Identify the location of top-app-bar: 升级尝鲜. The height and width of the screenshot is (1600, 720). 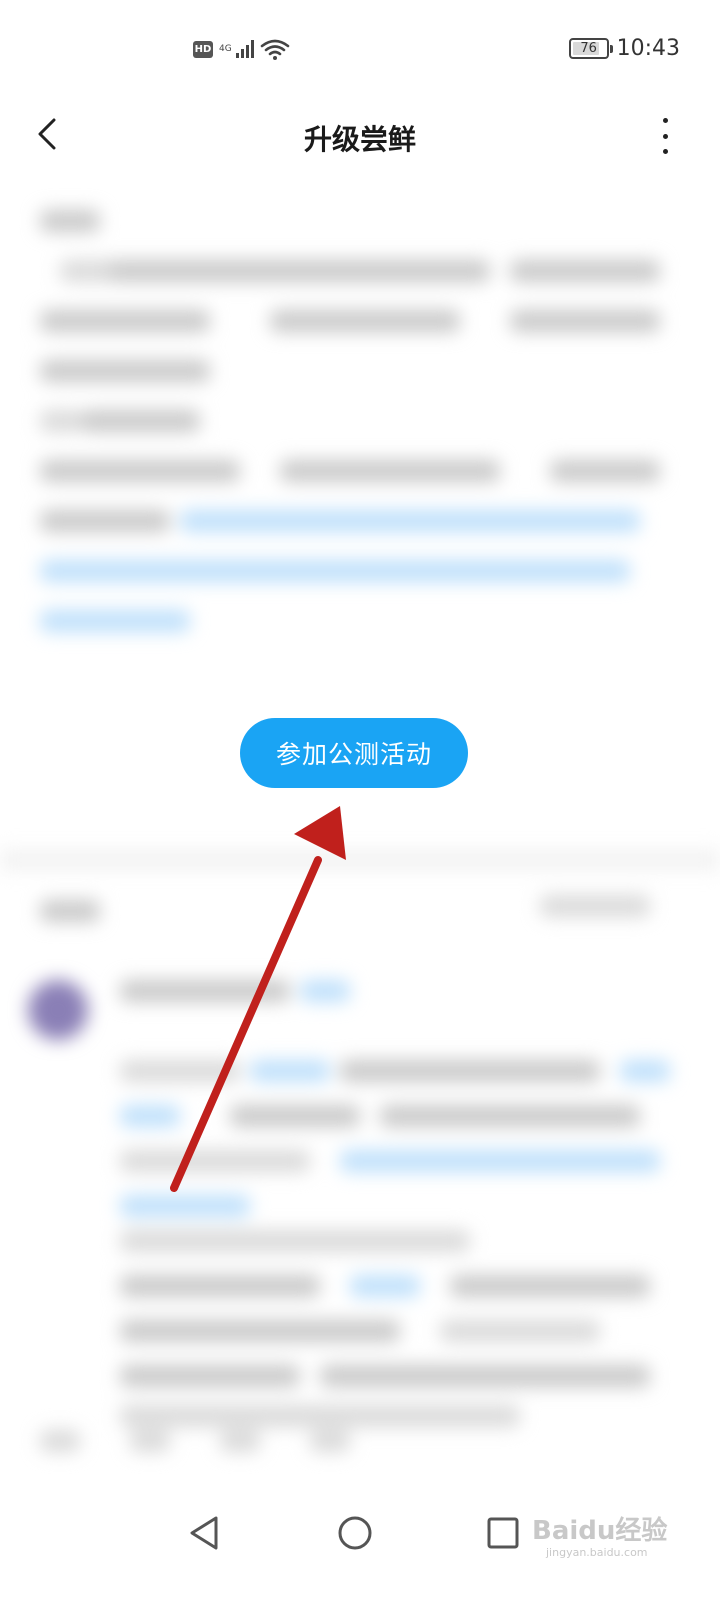
(360, 140).